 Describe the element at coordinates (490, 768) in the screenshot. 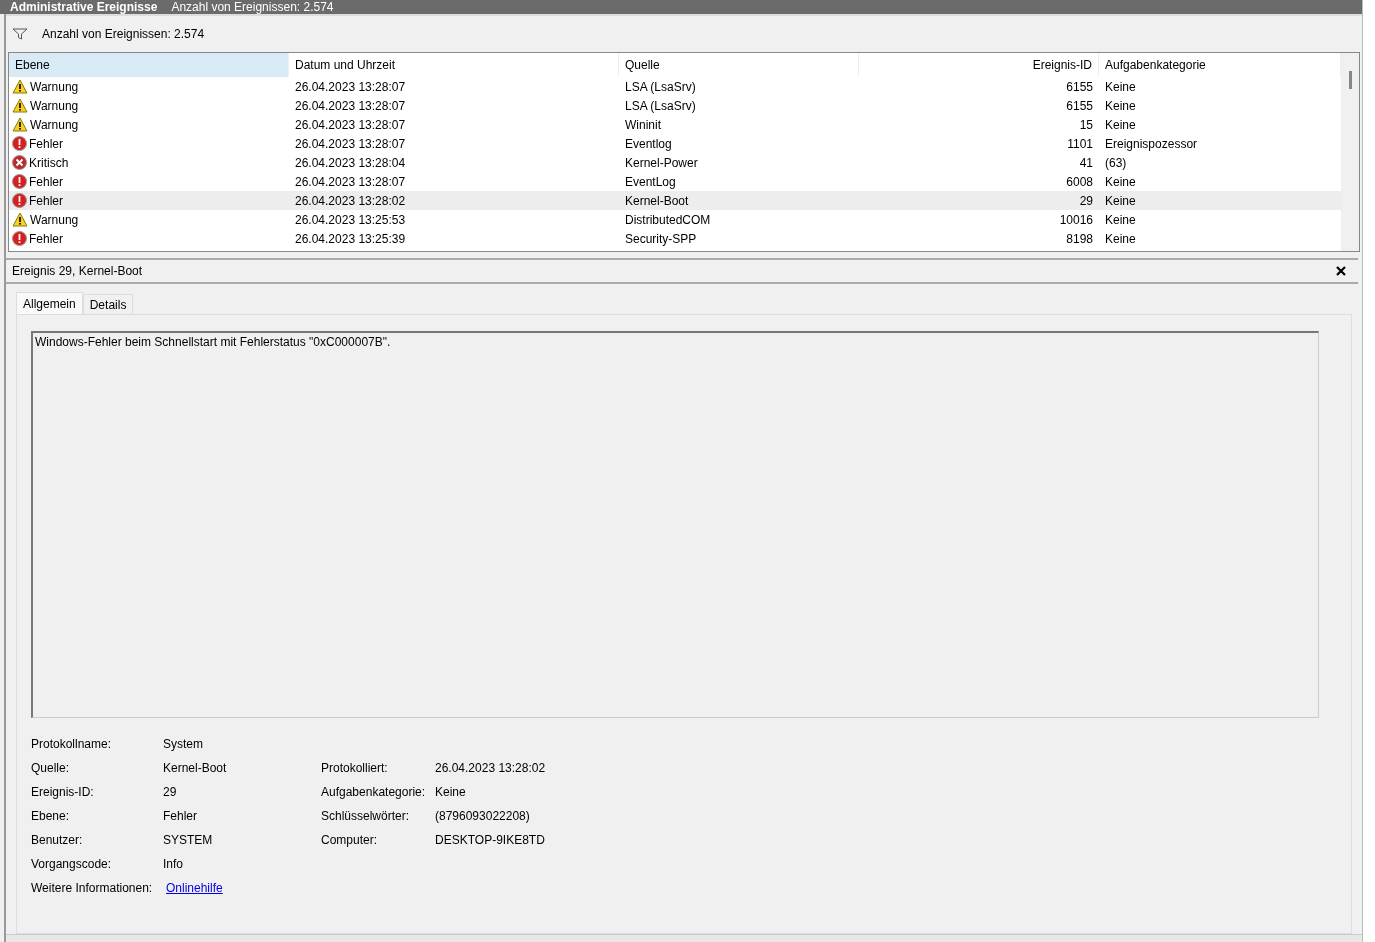

I see `field-value: 26.04.2023 13:28:02` at that location.